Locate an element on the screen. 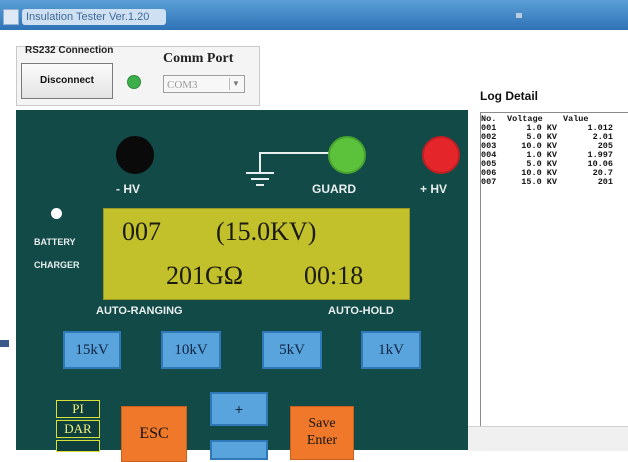  log-cell-no: 005 is located at coordinates (489, 164).